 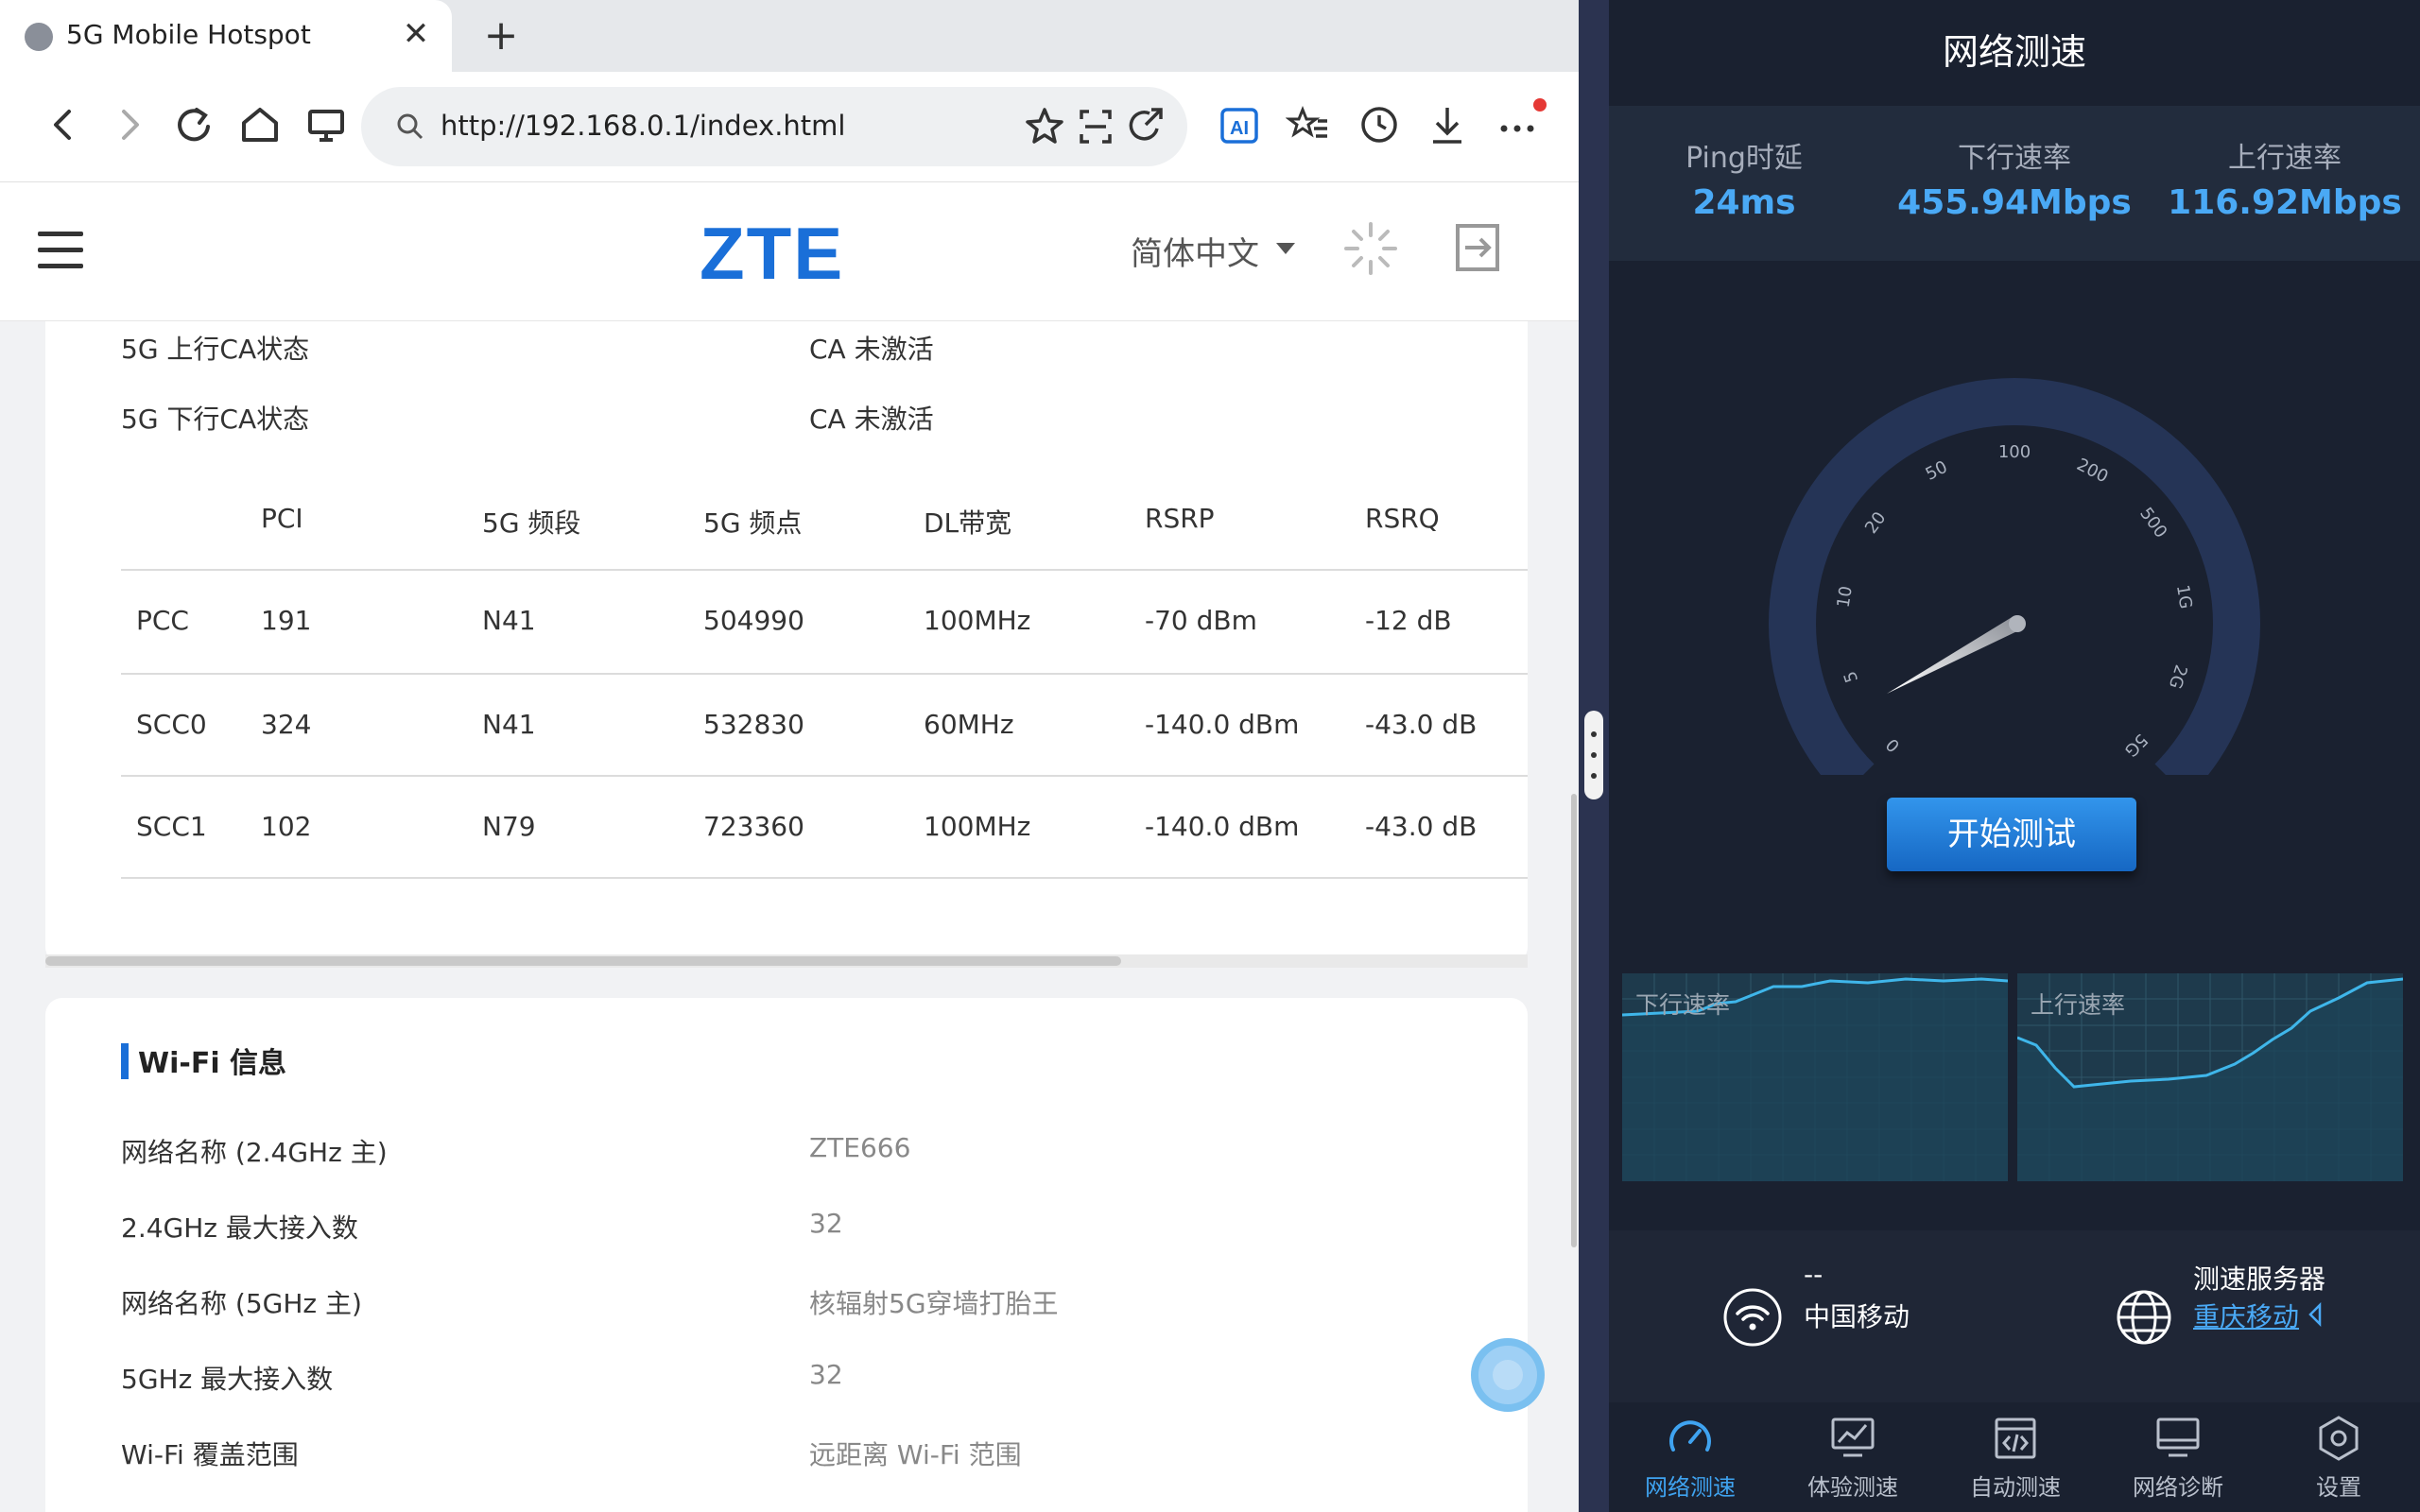 What do you see at coordinates (1379, 124) in the screenshot?
I see `history-icon` at bounding box center [1379, 124].